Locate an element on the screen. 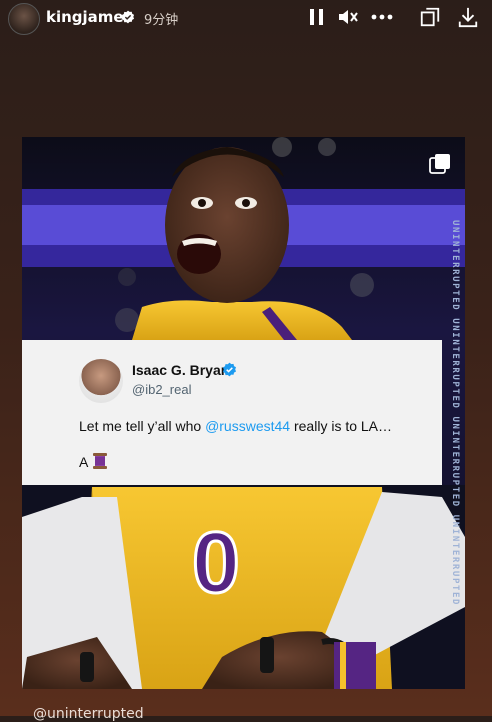  pause-icon is located at coordinates (317, 17).